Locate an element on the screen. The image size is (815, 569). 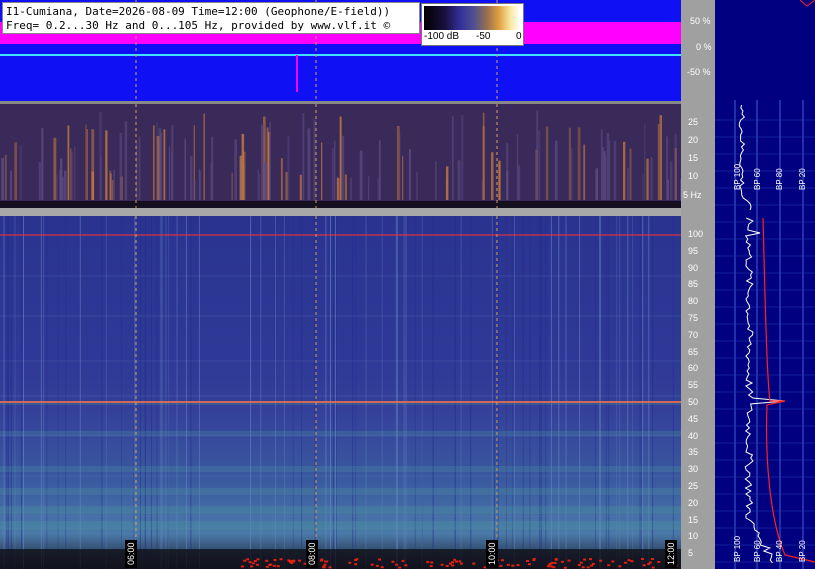
legend-max-label: 0 is located at coordinates (519, 36).